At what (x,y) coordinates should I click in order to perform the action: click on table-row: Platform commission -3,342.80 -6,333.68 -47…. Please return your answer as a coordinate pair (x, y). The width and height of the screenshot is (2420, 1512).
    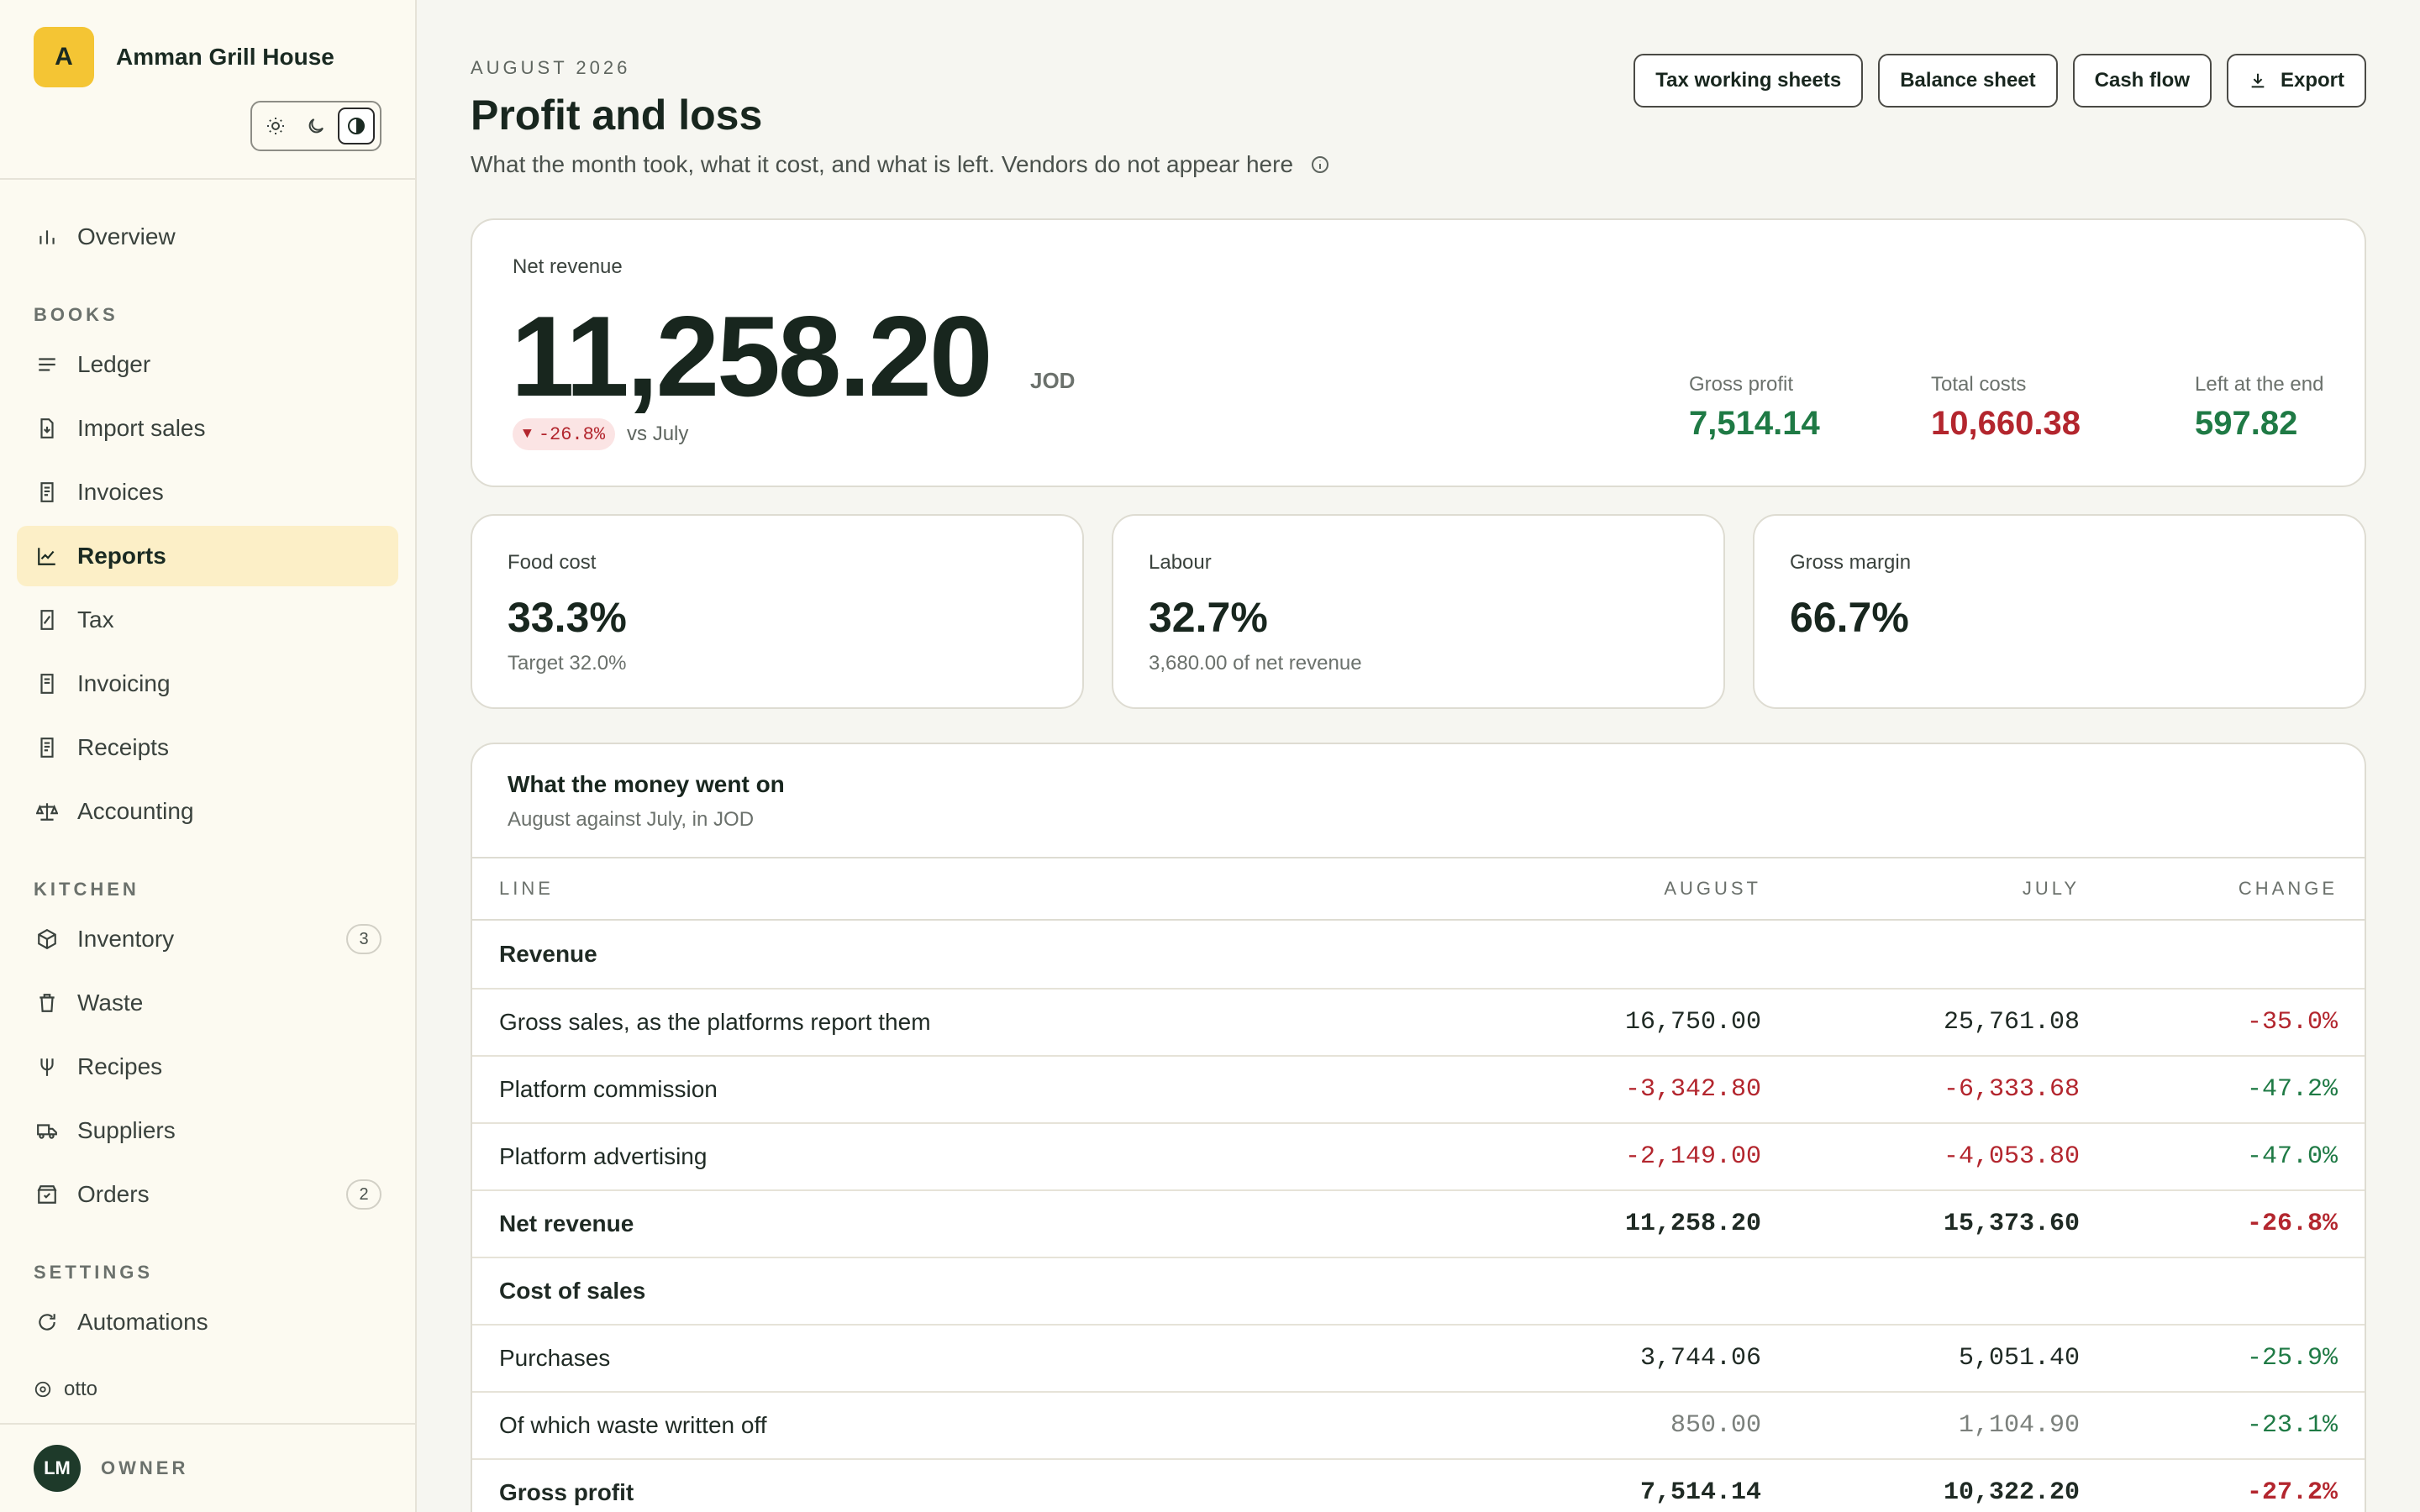
    Looking at the image, I should click on (1418, 1088).